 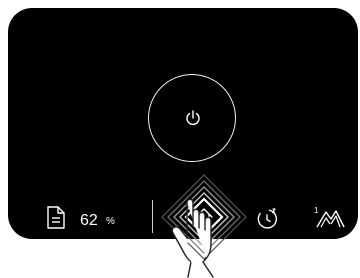 I want to click on document-icon, so click(x=56, y=217).